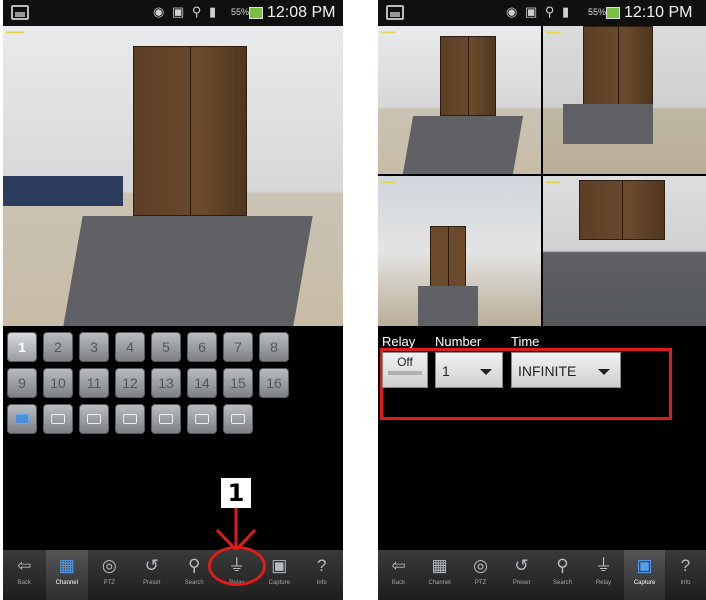 The height and width of the screenshot is (600, 706). I want to click on camera-view-1: ▬▬▬▬, so click(459, 100).